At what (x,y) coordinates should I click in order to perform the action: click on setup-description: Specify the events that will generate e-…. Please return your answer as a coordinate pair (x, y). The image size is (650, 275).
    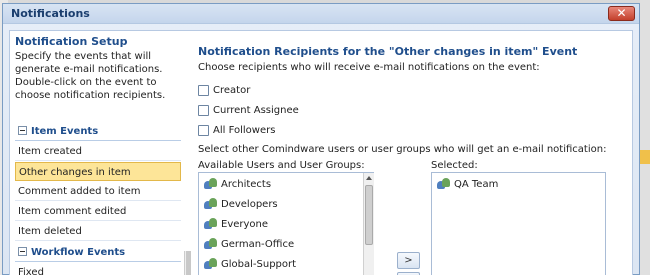
    Looking at the image, I should click on (90, 76).